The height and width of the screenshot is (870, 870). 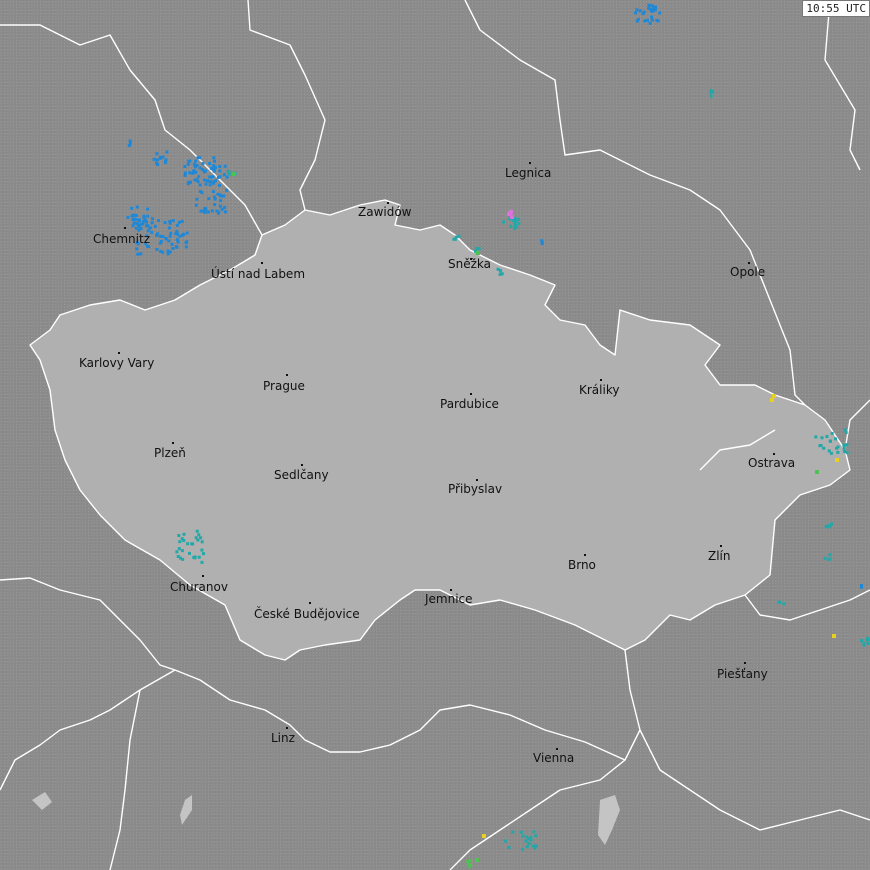 I want to click on city-label: Linz, so click(x=283, y=738).